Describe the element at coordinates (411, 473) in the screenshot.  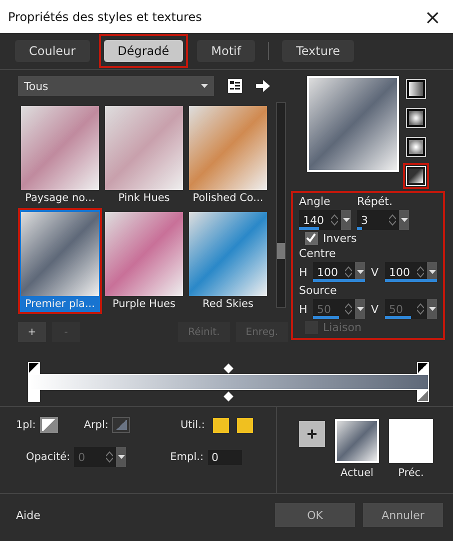
I see `swatch-label: Préc.` at that location.